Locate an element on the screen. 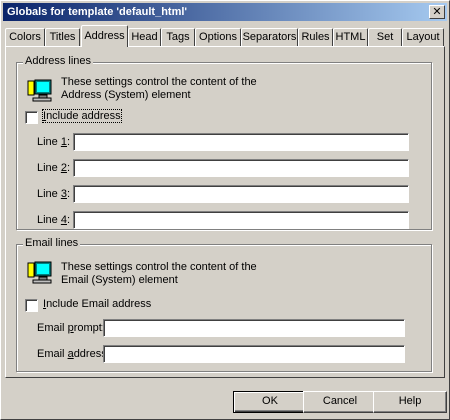  tab-label: Address is located at coordinates (104, 36).